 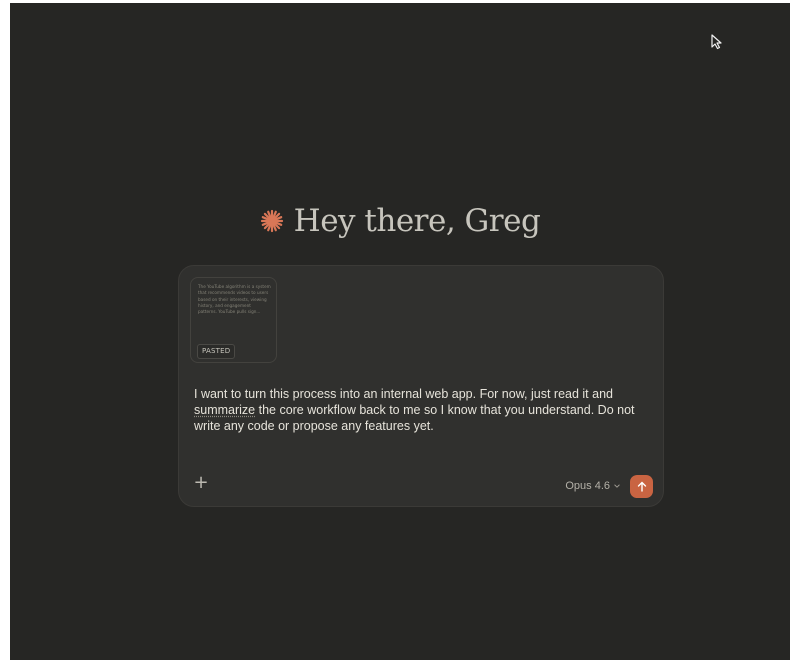 I want to click on greeting-heading: Hey there, Greg, so click(x=400, y=221).